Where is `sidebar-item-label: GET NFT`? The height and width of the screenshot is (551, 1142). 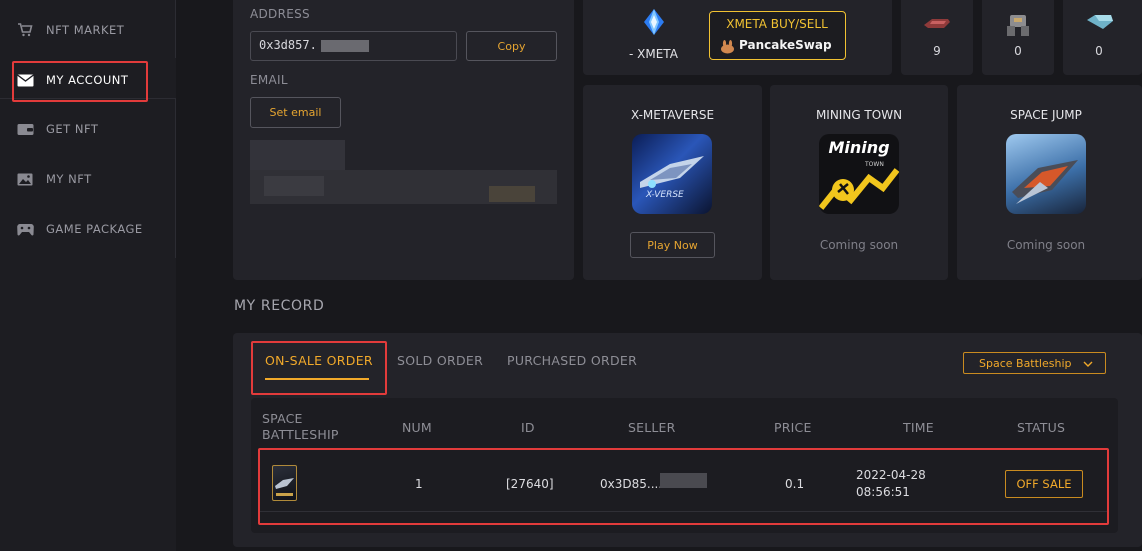
sidebar-item-label: GET NFT is located at coordinates (72, 129).